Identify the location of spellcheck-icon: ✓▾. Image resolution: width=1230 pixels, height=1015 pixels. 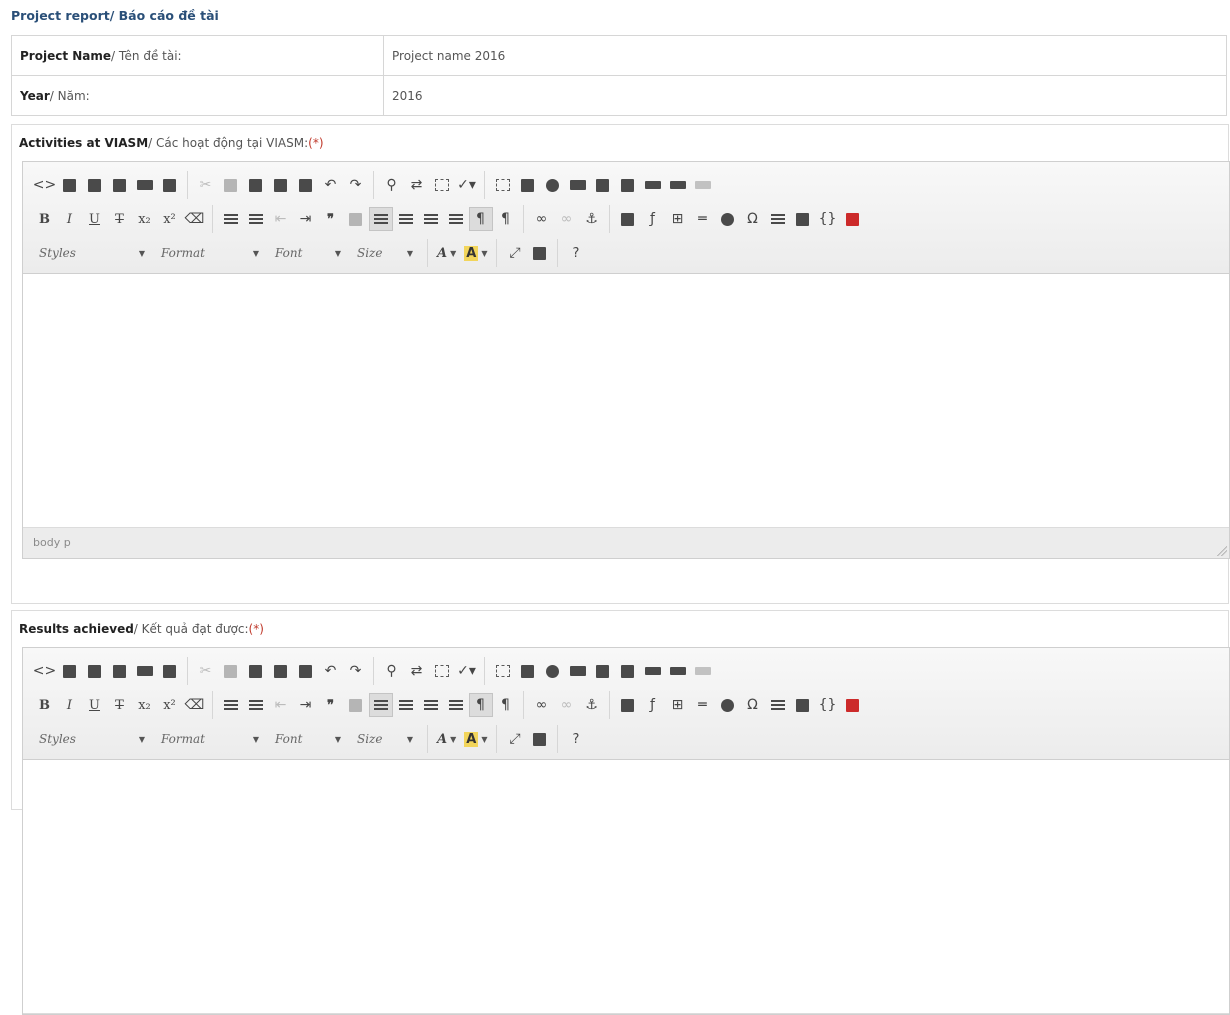
(467, 185).